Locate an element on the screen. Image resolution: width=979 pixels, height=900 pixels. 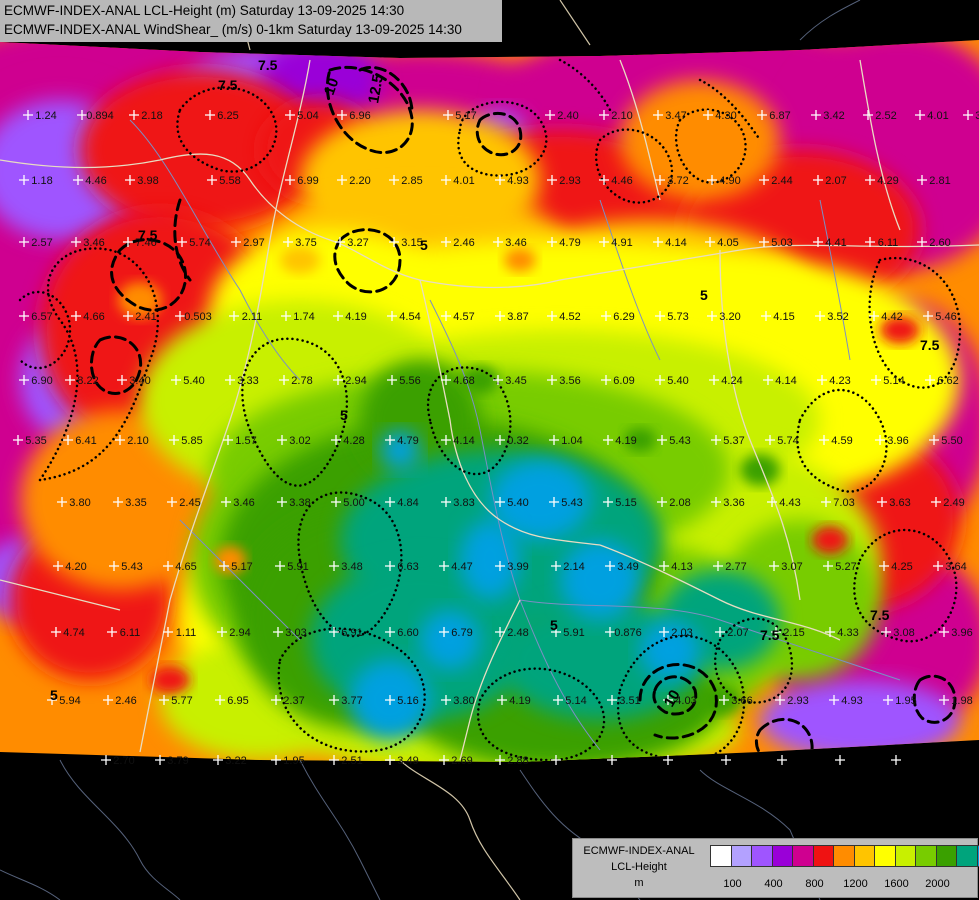
station-value-label: 3.63 is located at coordinates (899, 503).